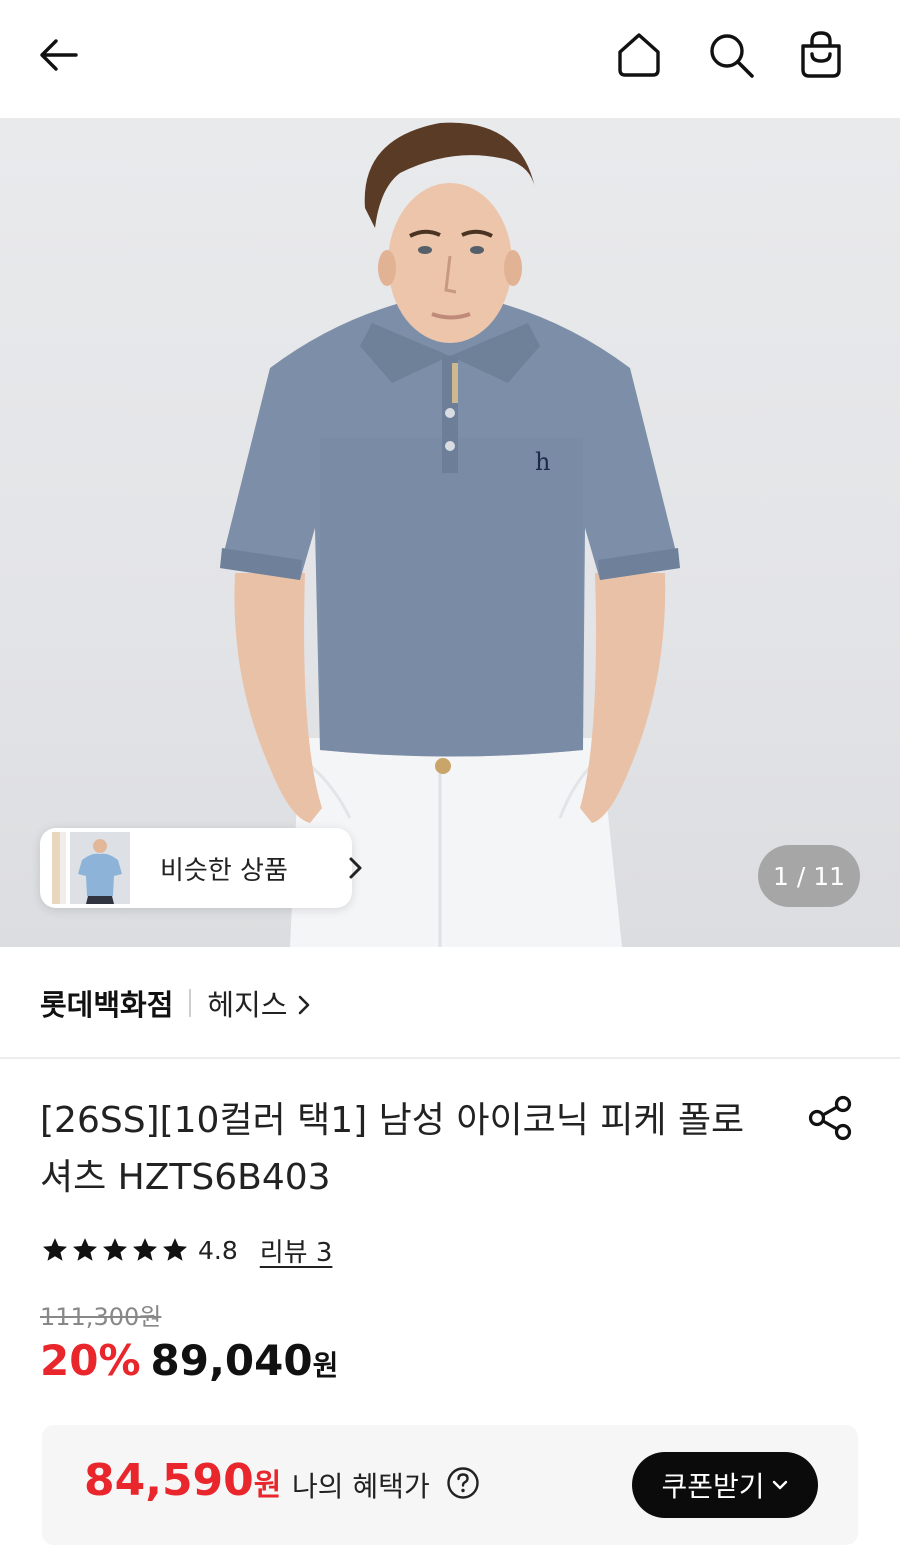 The height and width of the screenshot is (1563, 900). What do you see at coordinates (218, 1250) in the screenshot?
I see `rating-value: 4.8` at bounding box center [218, 1250].